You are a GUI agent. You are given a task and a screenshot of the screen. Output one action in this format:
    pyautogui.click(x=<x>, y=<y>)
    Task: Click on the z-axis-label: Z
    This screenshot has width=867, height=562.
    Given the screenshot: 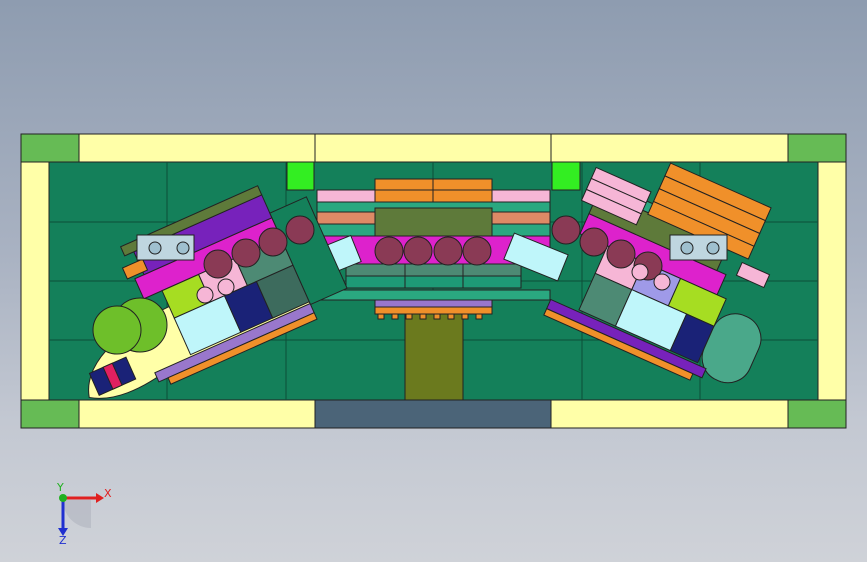 What is the action you would take?
    pyautogui.click(x=63, y=540)
    